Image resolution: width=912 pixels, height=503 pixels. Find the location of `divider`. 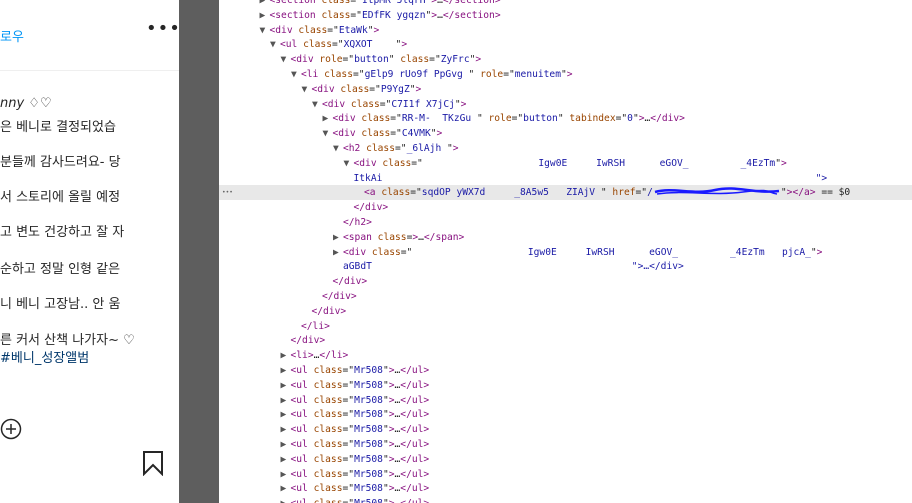

divider is located at coordinates (90, 70).